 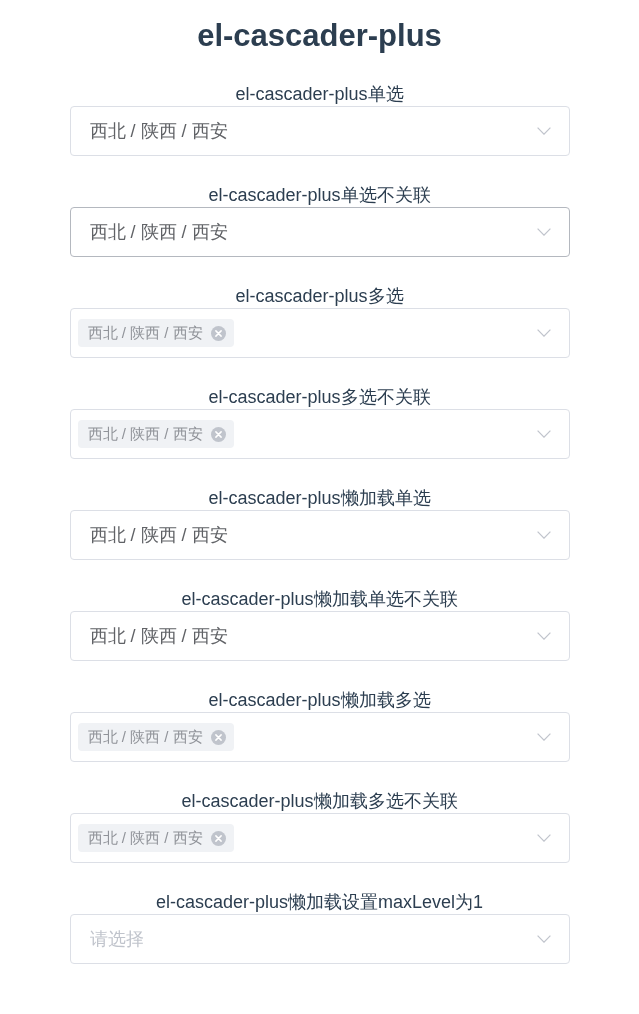 I want to click on field-label: el-cascader-plus单选, so click(x=319, y=94).